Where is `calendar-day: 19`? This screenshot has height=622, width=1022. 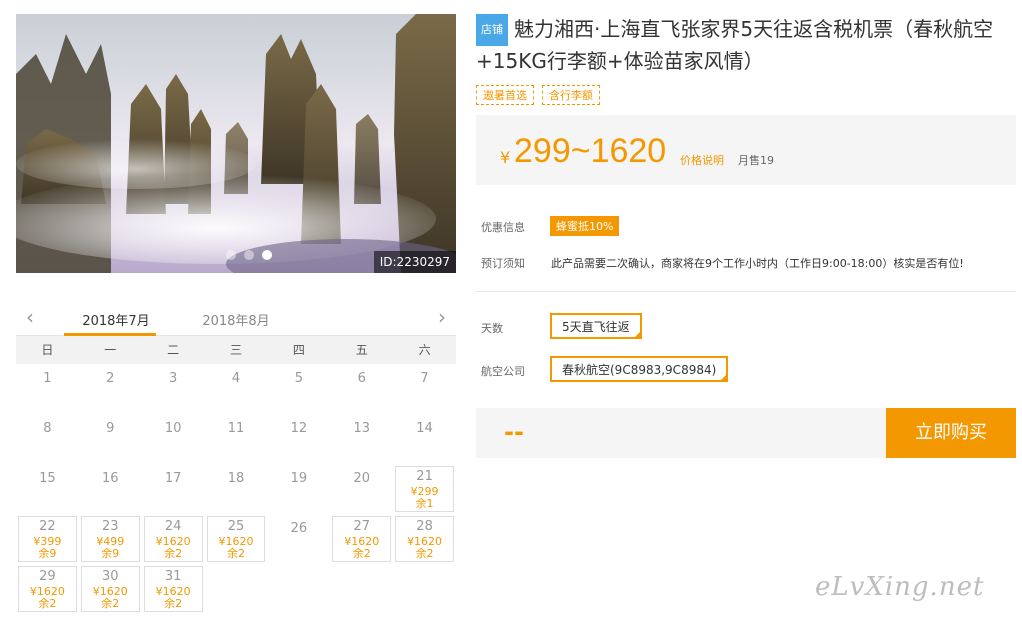 calendar-day: 19 is located at coordinates (298, 489).